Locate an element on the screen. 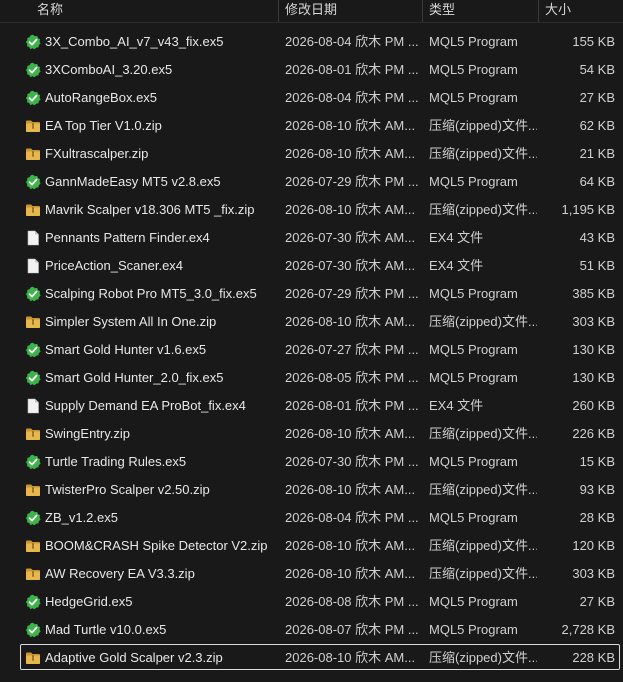 The height and width of the screenshot is (682, 623). file-size: 226 KB is located at coordinates (593, 433).